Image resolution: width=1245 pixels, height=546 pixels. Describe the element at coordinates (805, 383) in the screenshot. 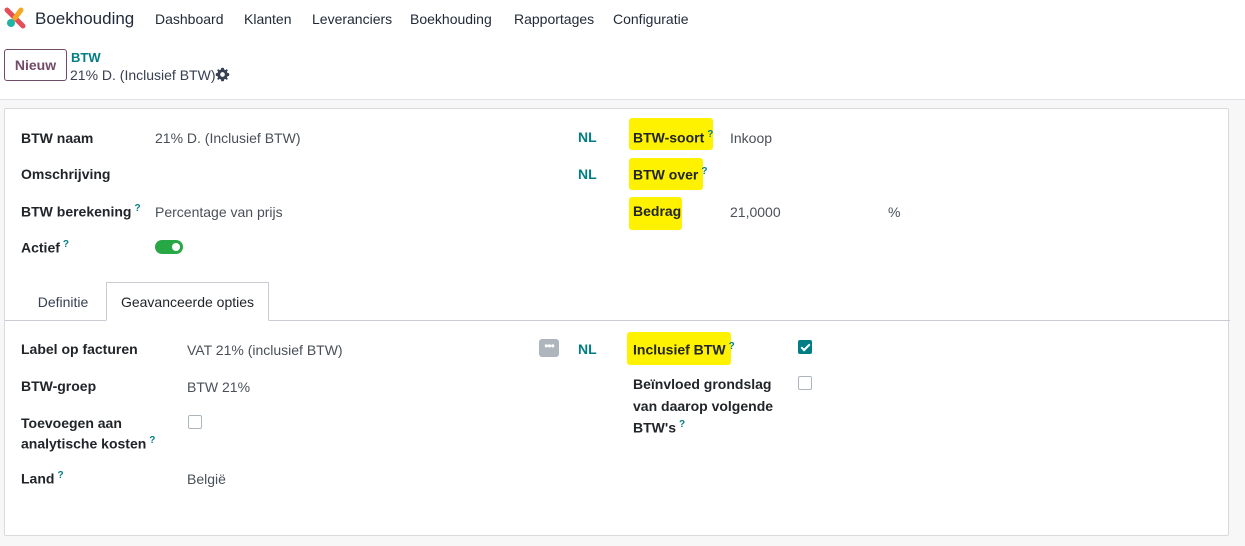

I see `affect-base-checkbox` at that location.